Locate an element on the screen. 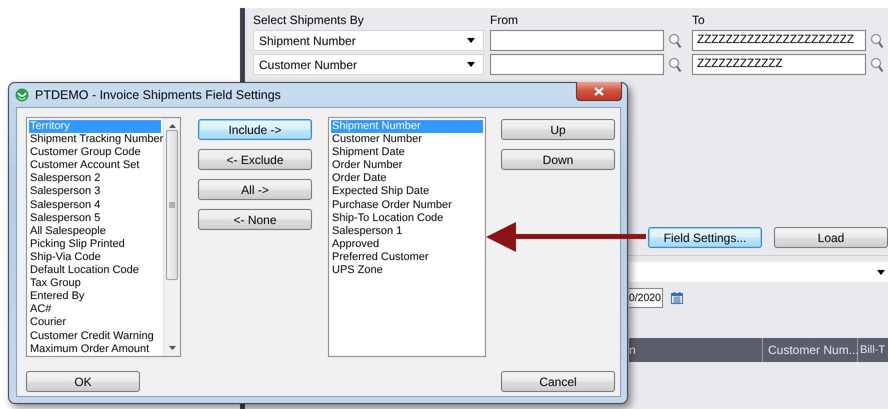 The image size is (888, 409). list-item: Expected Ship Date is located at coordinates (407, 192).